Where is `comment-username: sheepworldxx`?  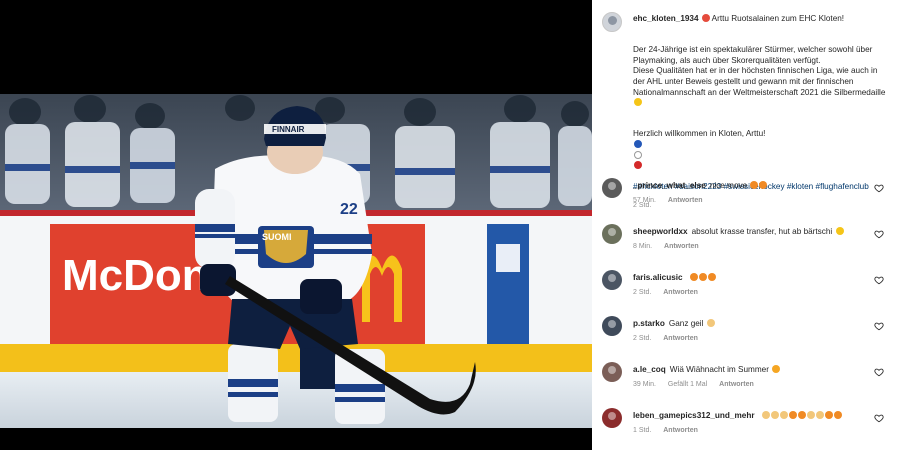
comment-username: sheepworldxx is located at coordinates (660, 231).